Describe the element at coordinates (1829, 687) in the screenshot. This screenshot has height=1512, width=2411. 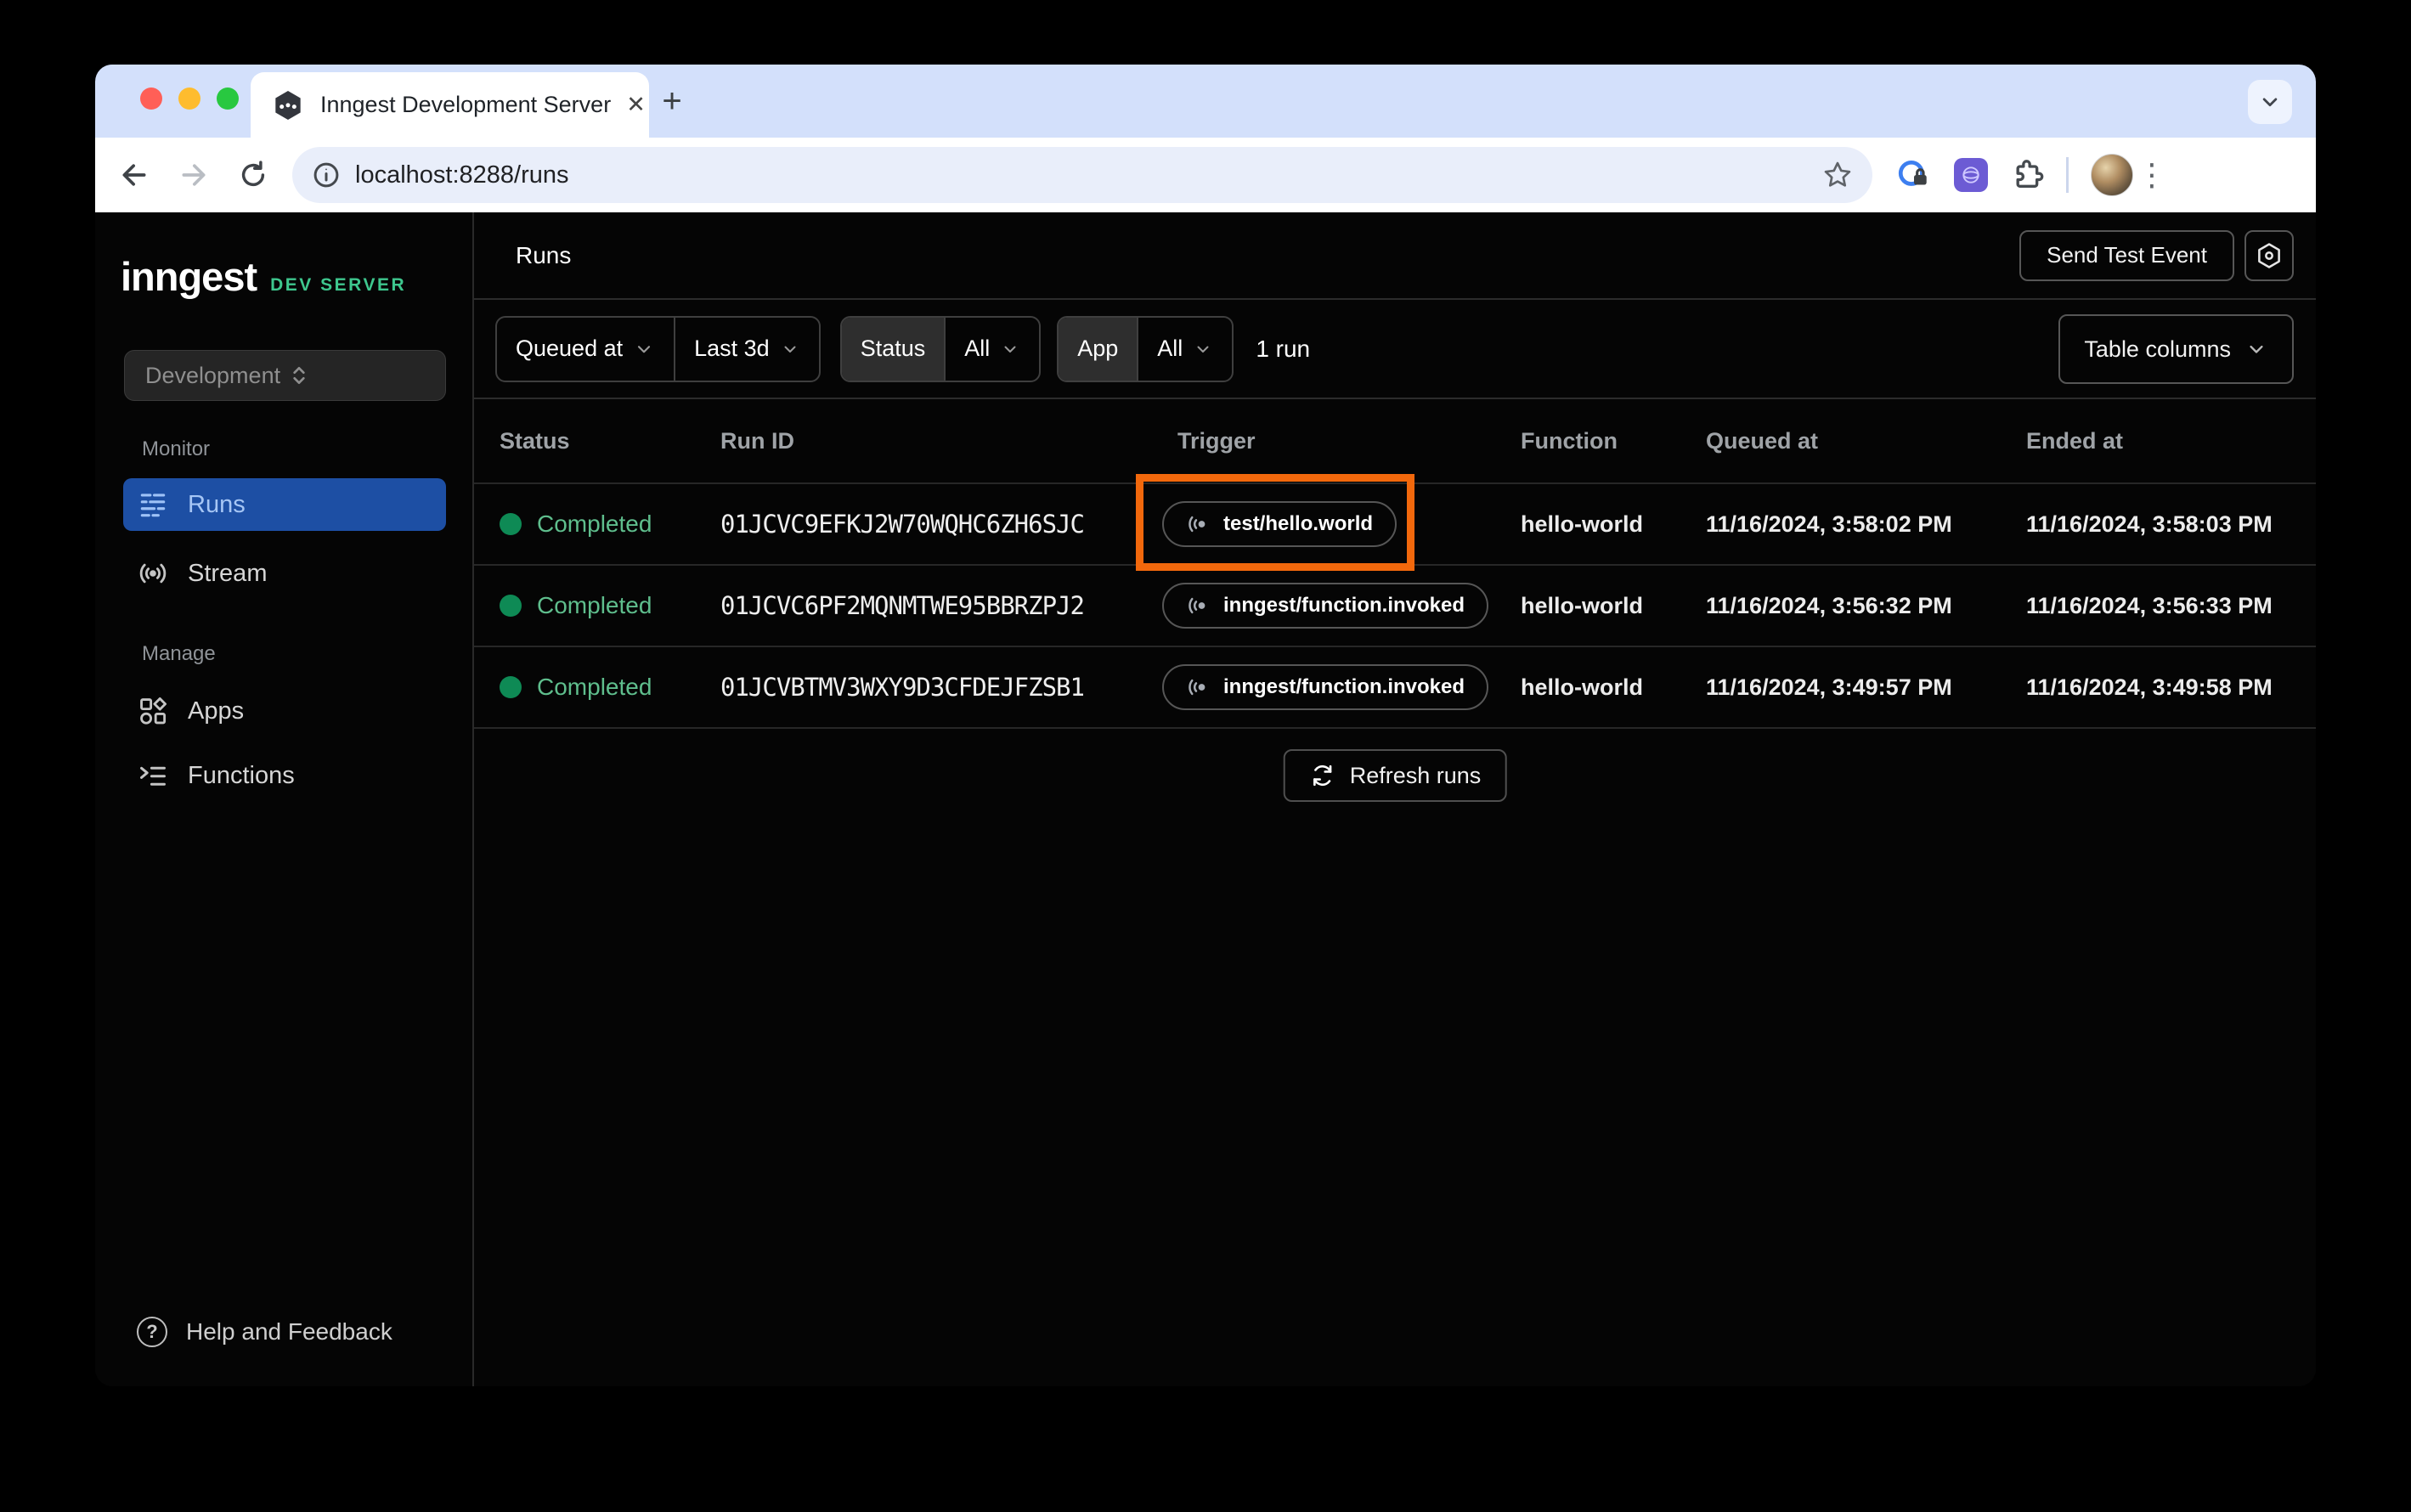
I see `queued-at-cell: 11/16/2024, 3:49:57 PM` at that location.